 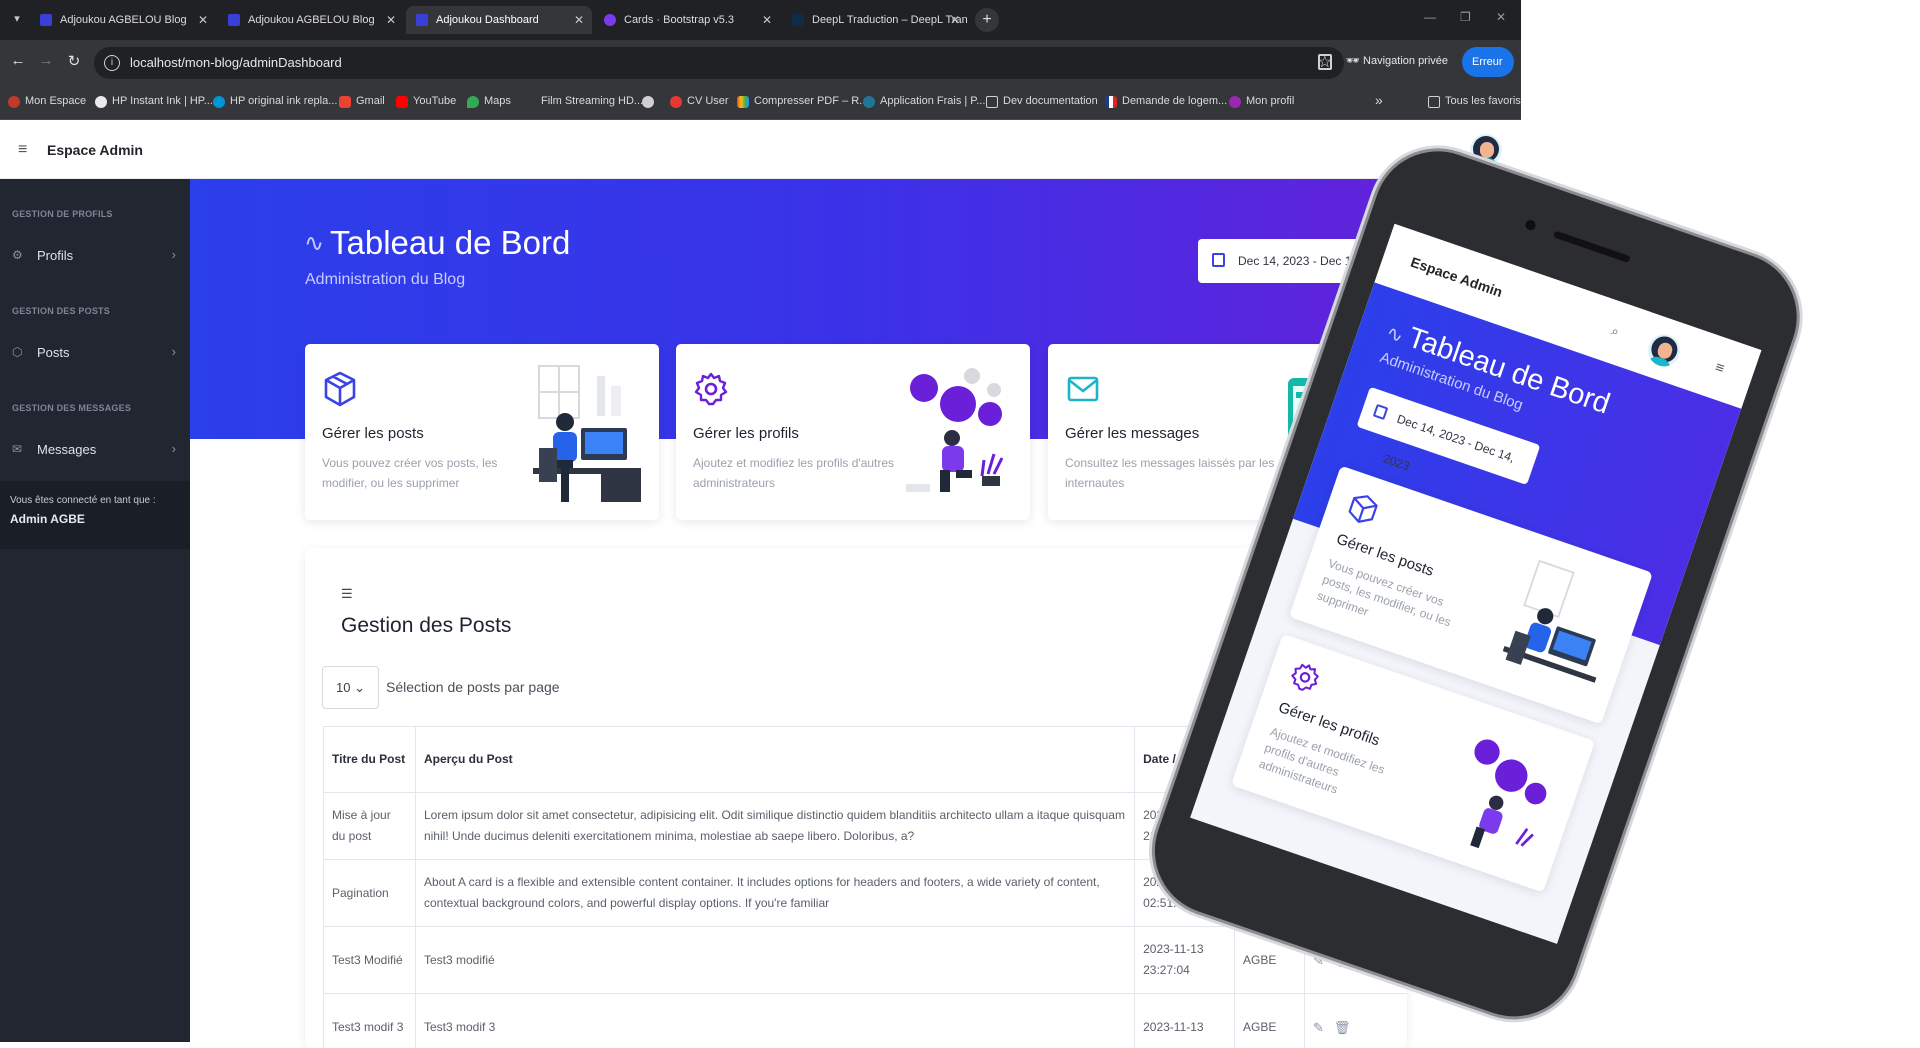 What do you see at coordinates (112, 63) in the screenshot?
I see `site-info-icon: i` at bounding box center [112, 63].